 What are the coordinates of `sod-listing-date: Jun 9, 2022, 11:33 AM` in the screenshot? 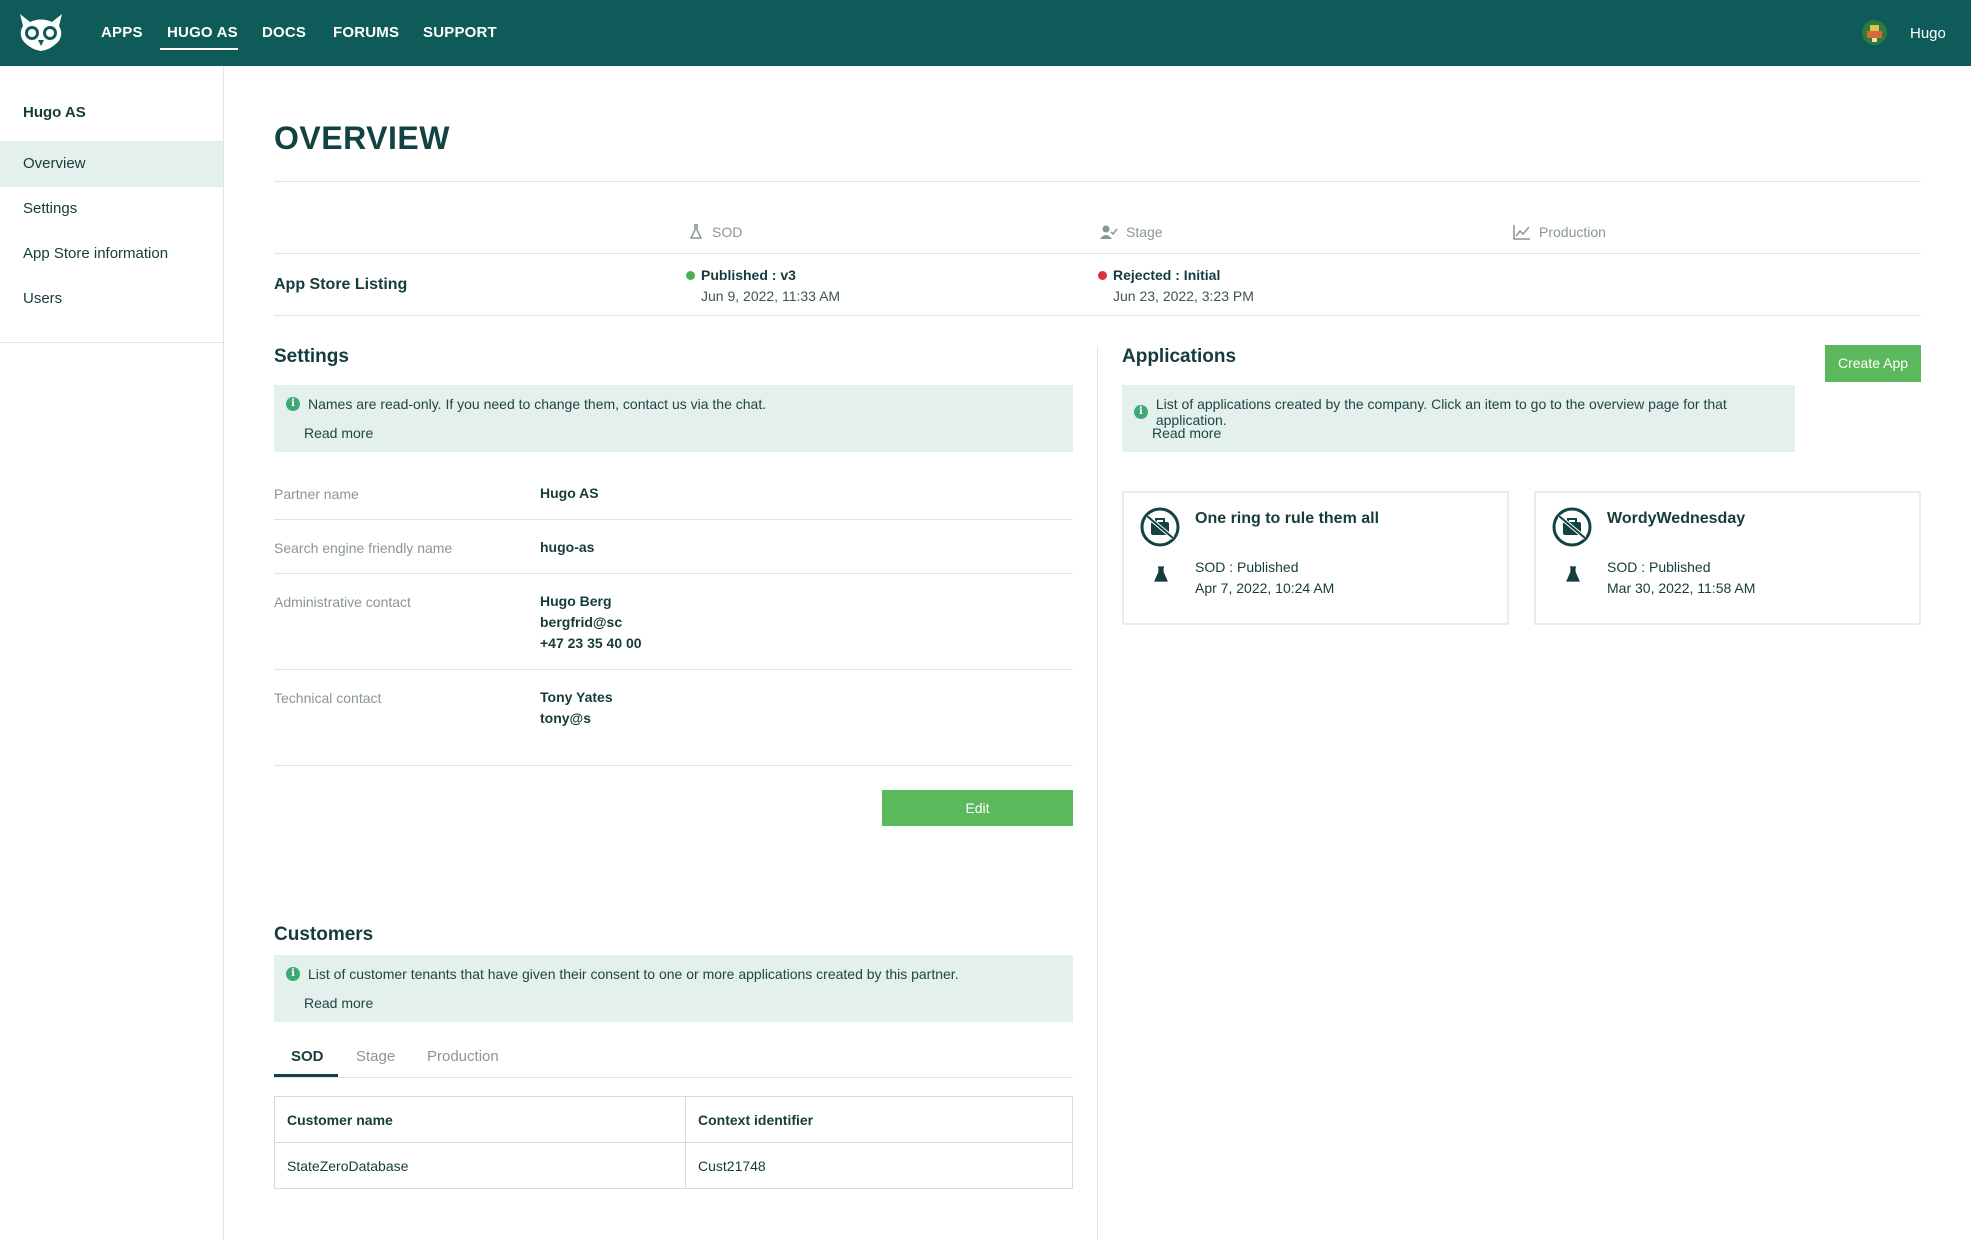 It's located at (771, 296).